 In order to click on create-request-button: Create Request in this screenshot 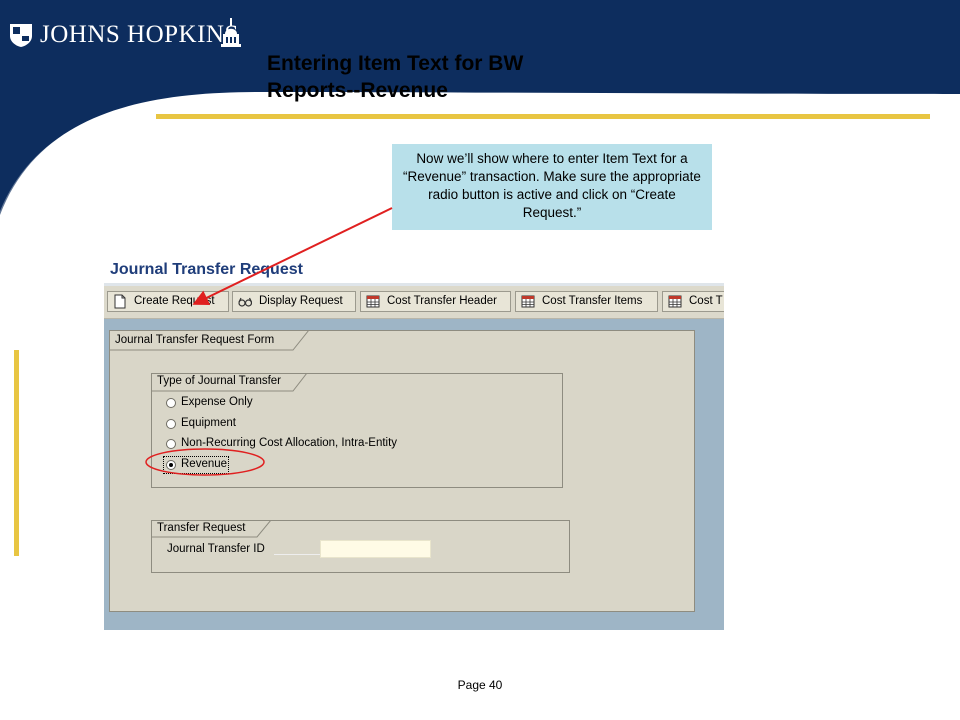, I will do `click(168, 301)`.